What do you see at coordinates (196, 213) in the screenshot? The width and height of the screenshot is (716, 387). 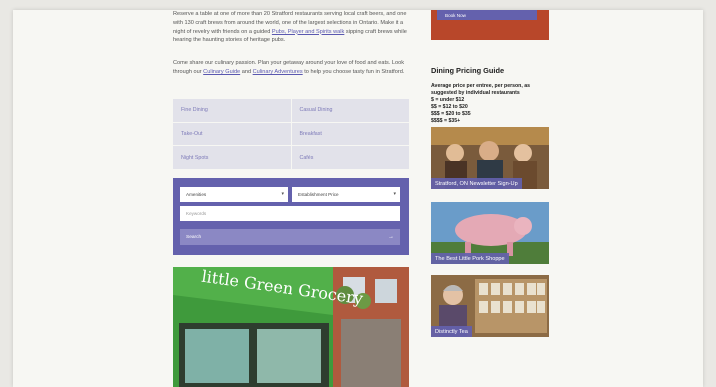 I see `keywords-placeholder: Keywords` at bounding box center [196, 213].